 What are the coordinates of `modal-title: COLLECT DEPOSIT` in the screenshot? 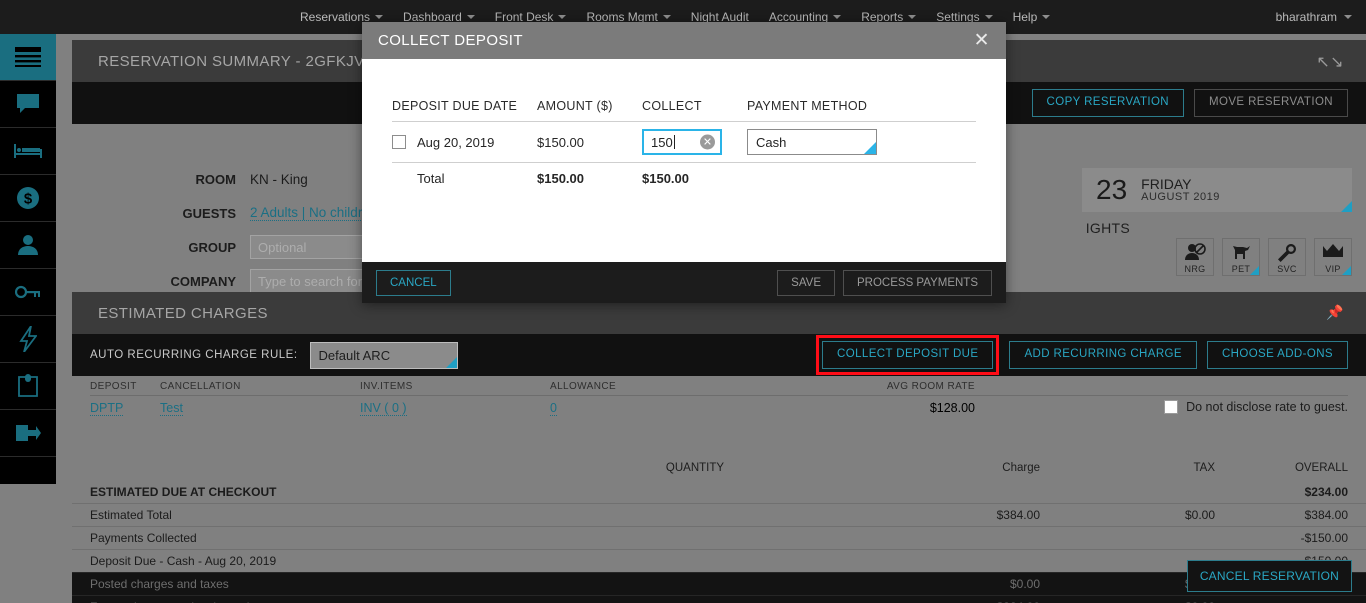 It's located at (450, 40).